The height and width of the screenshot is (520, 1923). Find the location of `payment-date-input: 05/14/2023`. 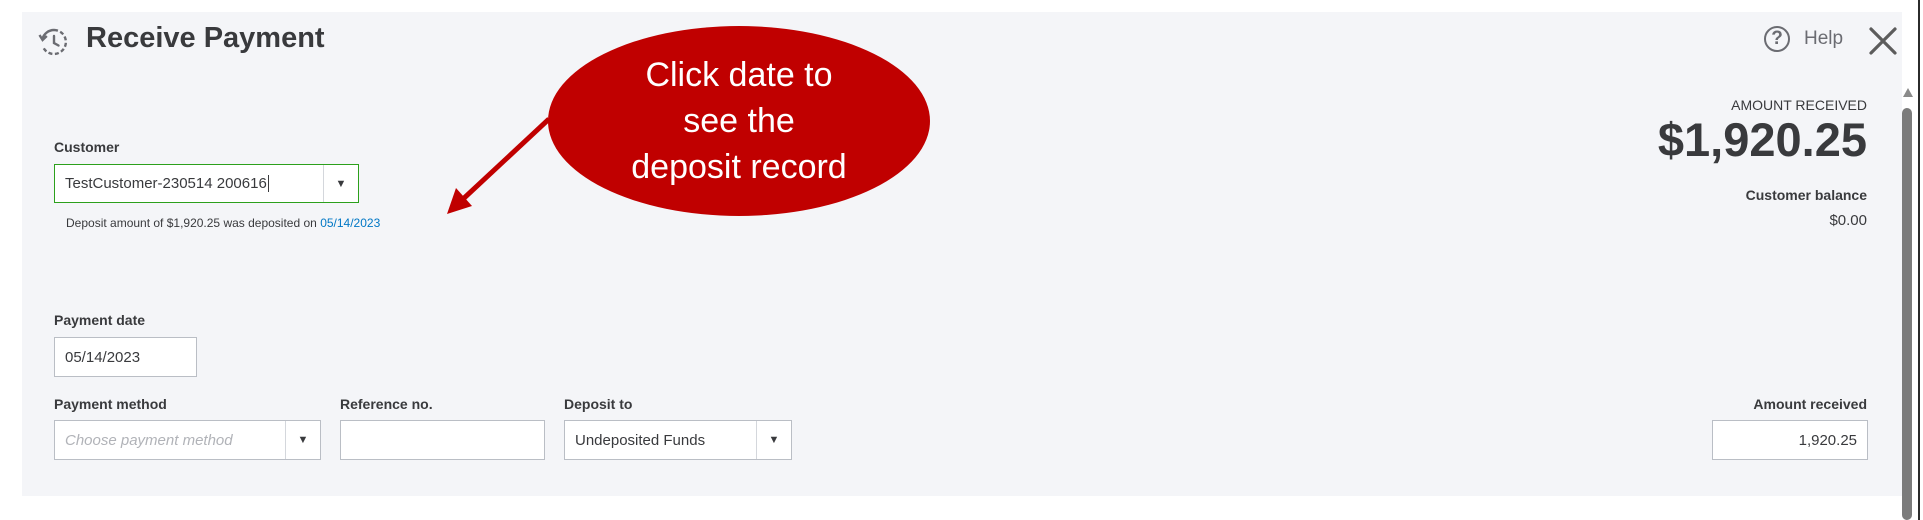

payment-date-input: 05/14/2023 is located at coordinates (125, 357).